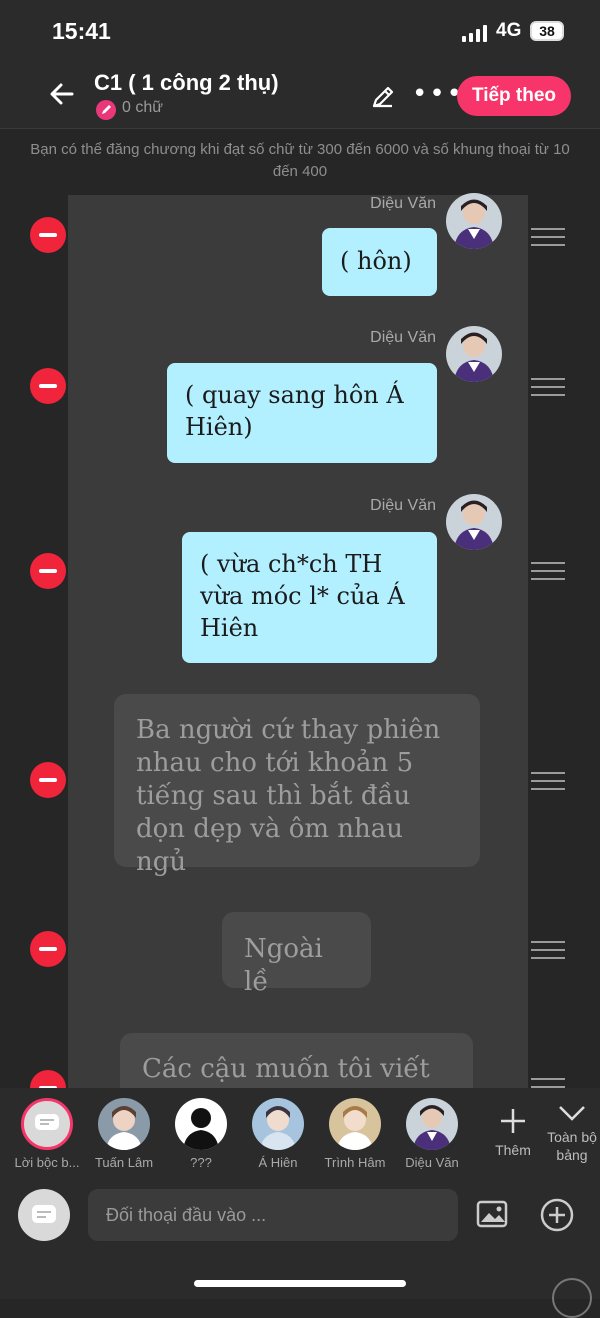 This screenshot has height=1318, width=600. Describe the element at coordinates (81, 31) in the screenshot. I see `status-time: 15:41` at that location.